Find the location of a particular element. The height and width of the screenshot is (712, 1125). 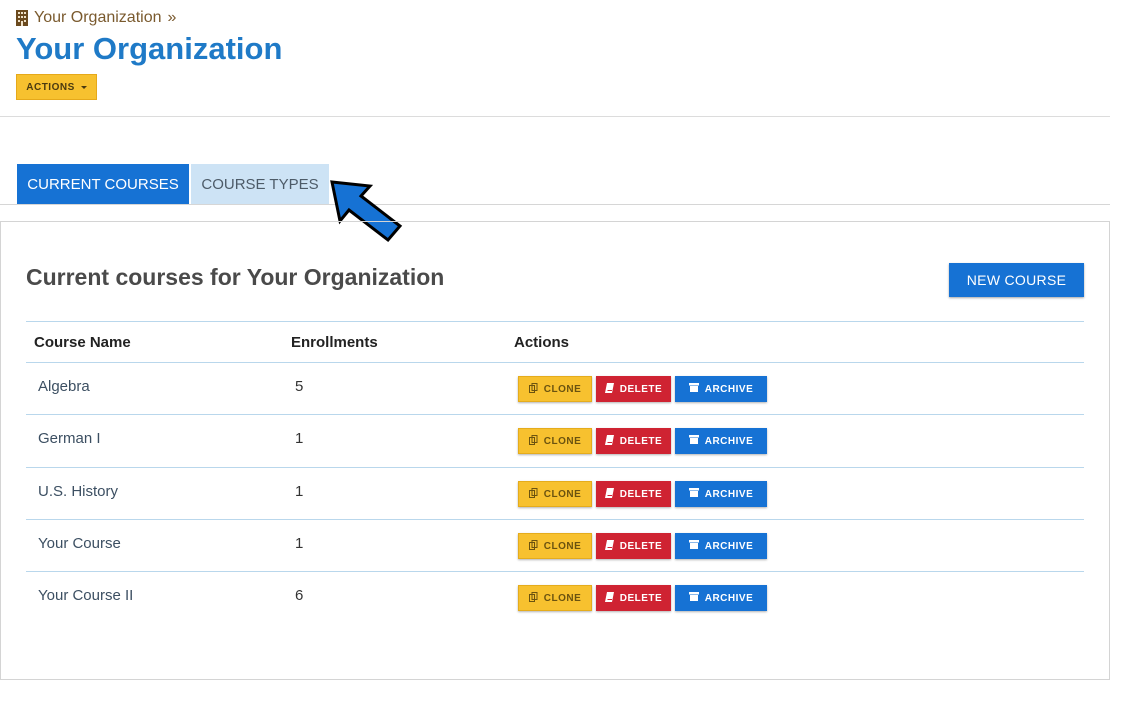

actions-dropdown-button: ACTIONS is located at coordinates (56, 87).